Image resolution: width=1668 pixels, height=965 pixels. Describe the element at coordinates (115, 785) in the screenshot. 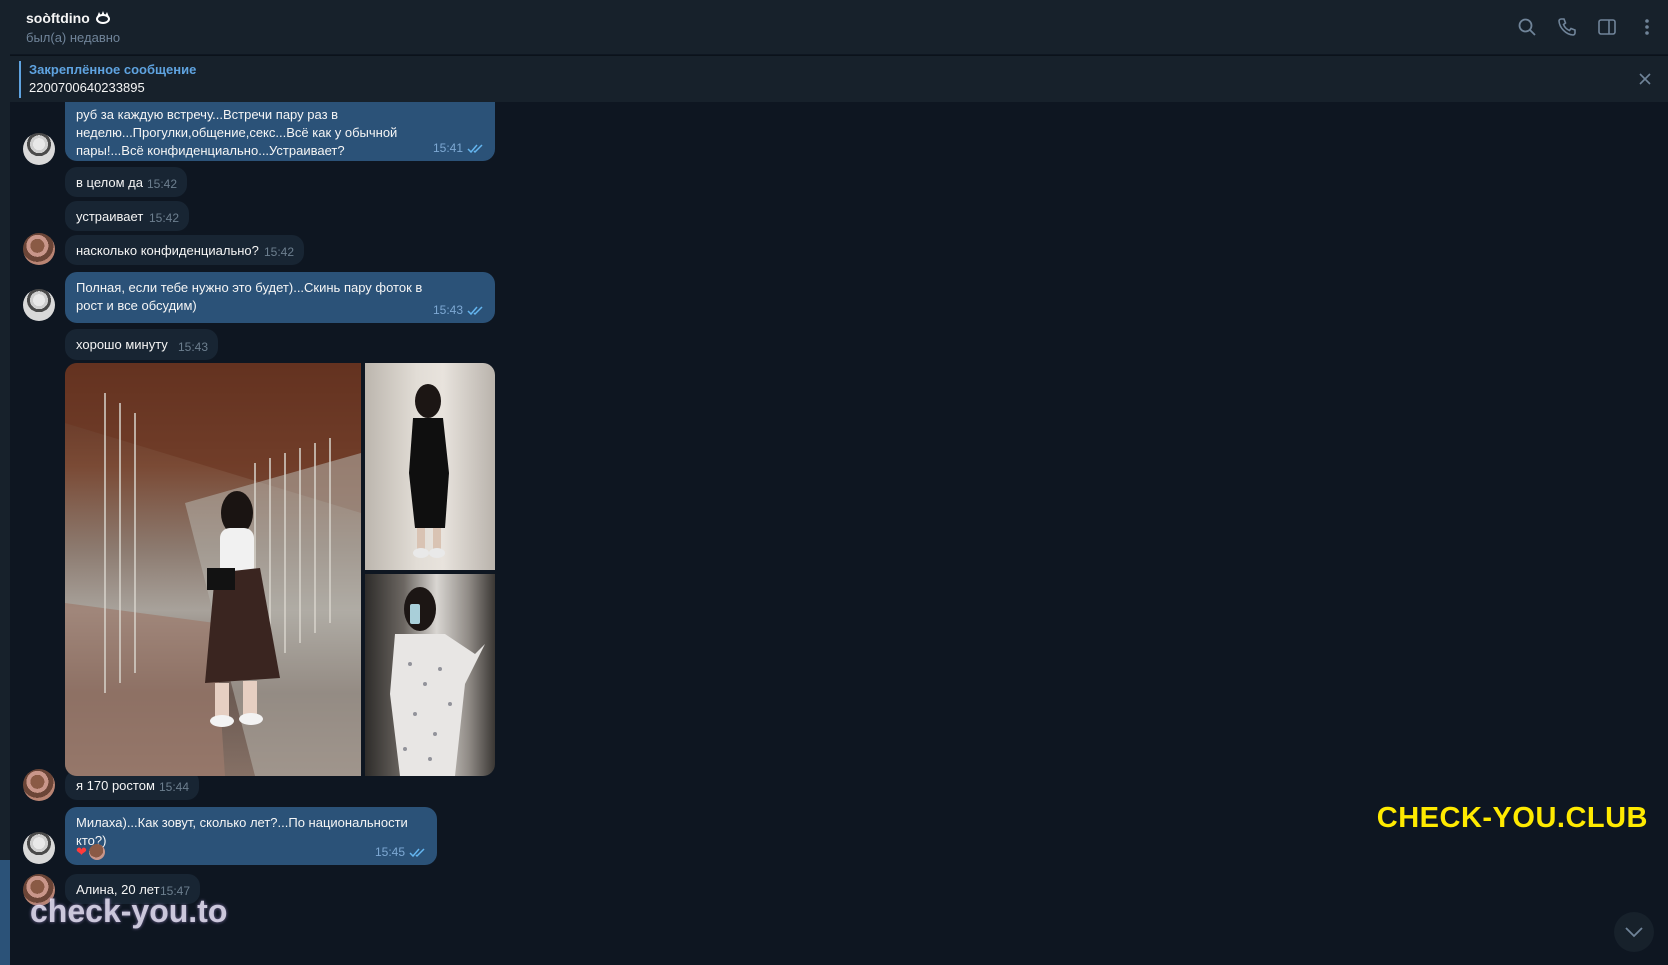

I see `message-text: я 170 ростом` at that location.